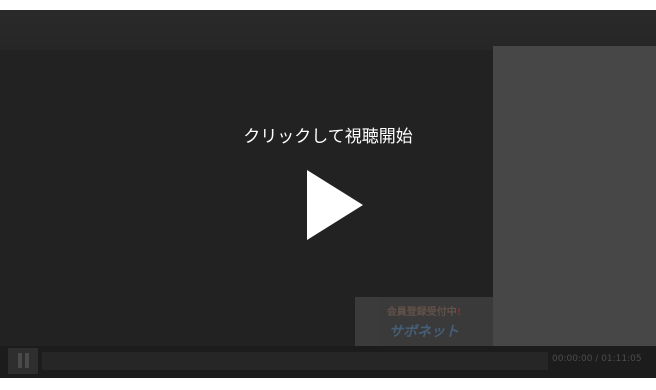  What do you see at coordinates (27, 360) in the screenshot?
I see `pause-icon-bar` at bounding box center [27, 360].